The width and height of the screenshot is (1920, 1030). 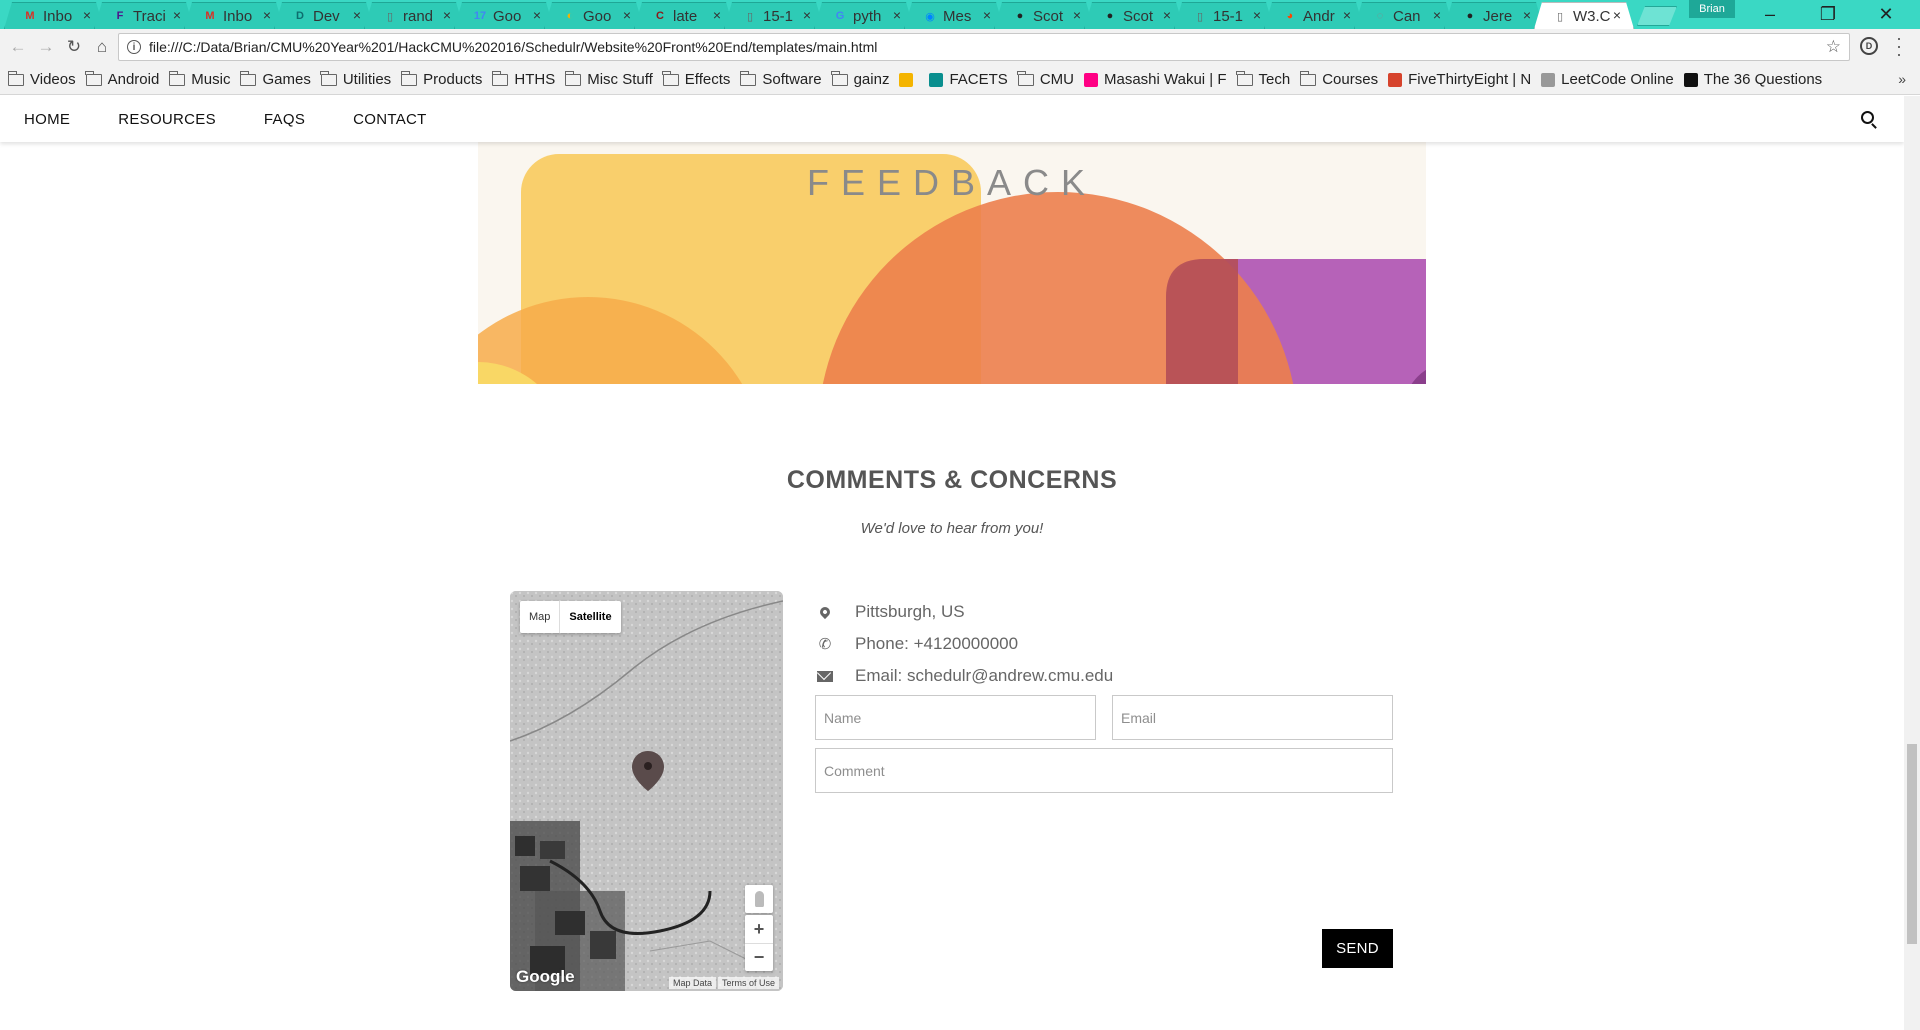 I want to click on bookmark-folder: Tech, so click(x=1263, y=79).